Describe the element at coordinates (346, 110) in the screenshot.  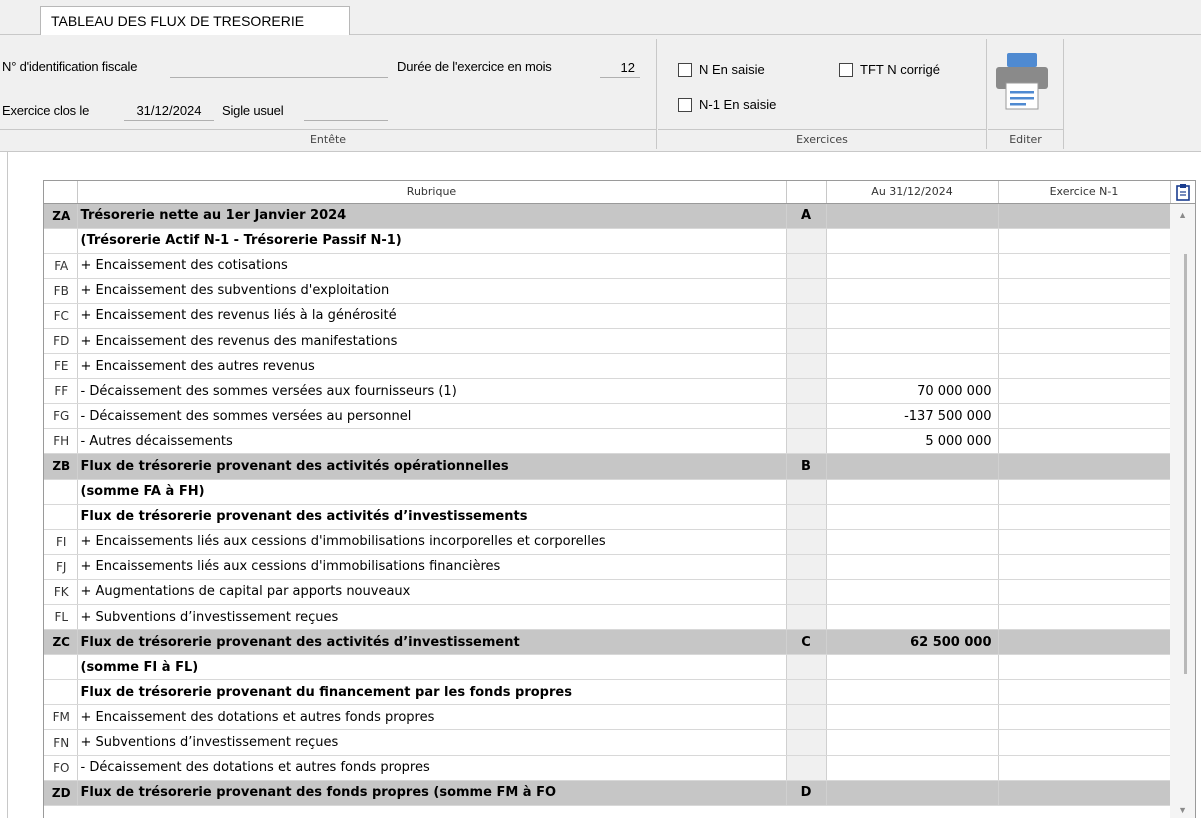
I see `sigle-field` at that location.